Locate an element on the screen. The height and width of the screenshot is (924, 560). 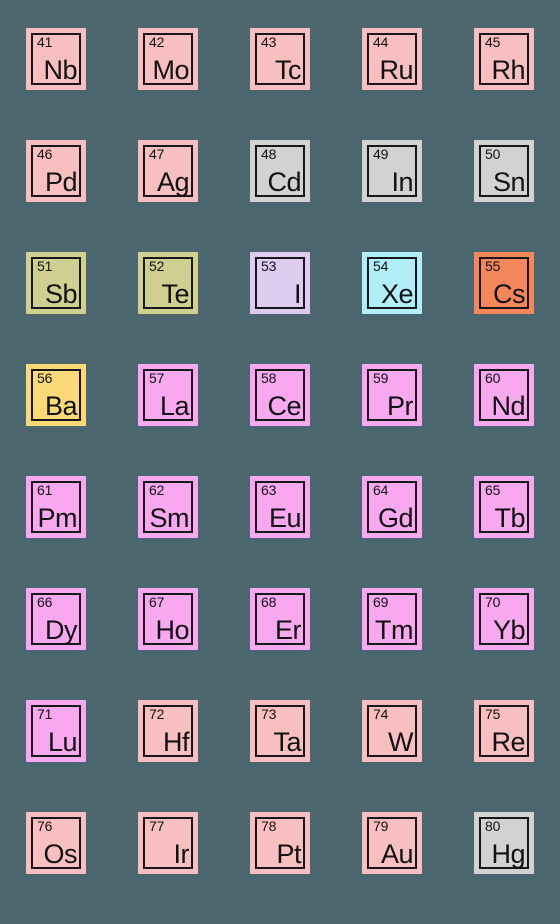
element-tile-lu: 71 Lu is located at coordinates (56, 731).